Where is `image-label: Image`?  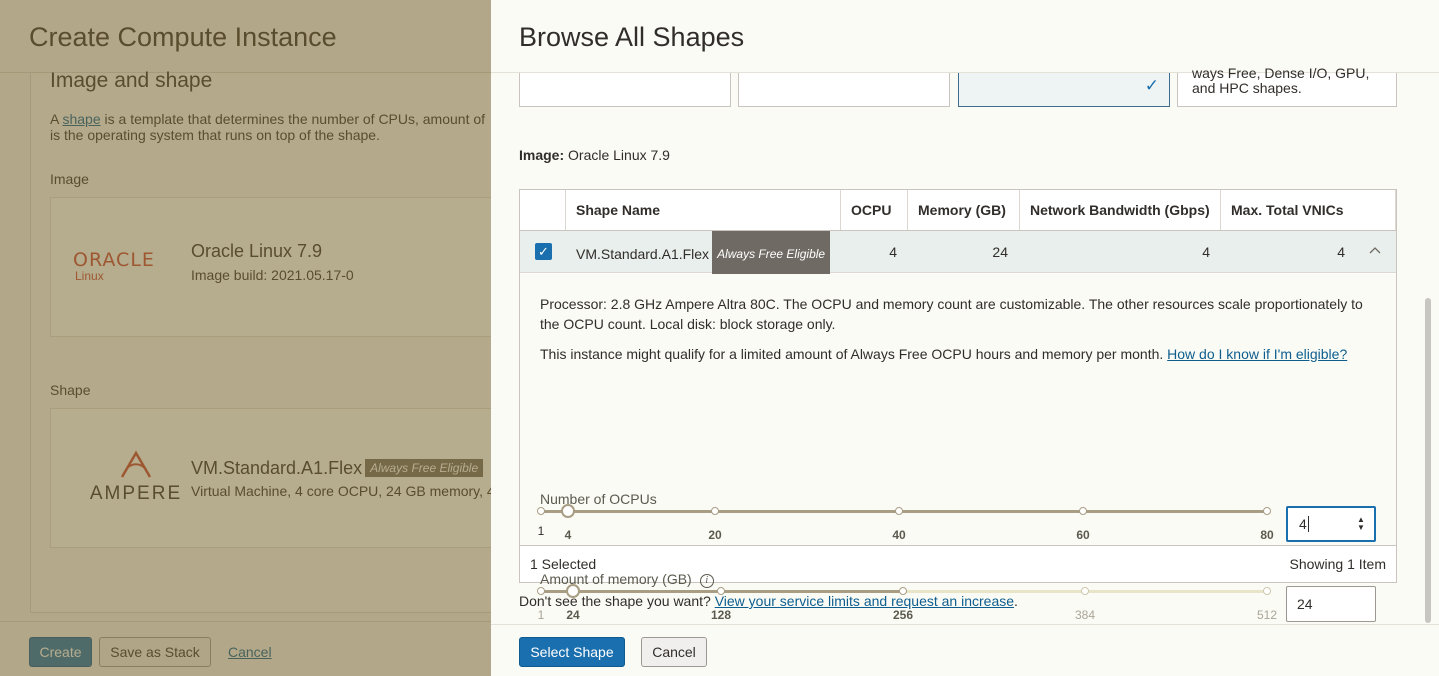
image-label: Image is located at coordinates (69, 179).